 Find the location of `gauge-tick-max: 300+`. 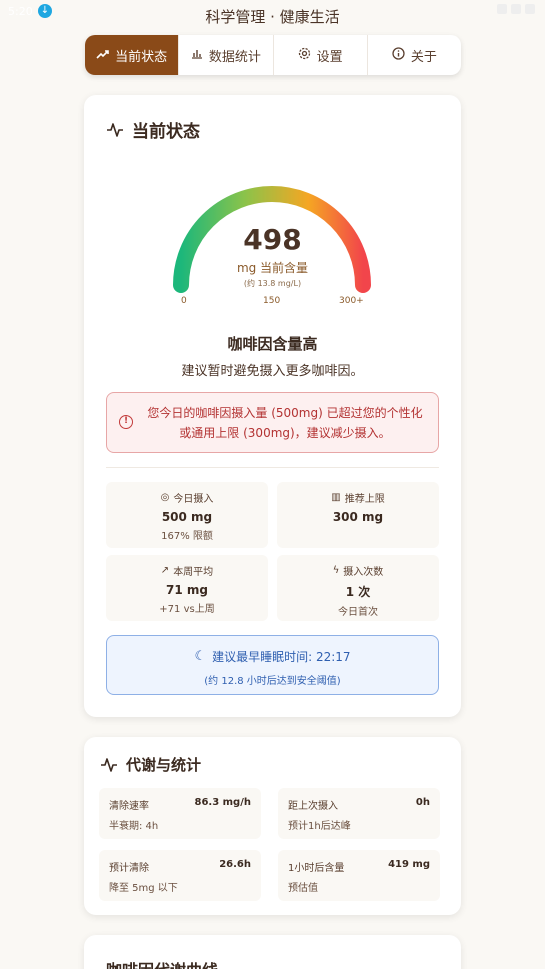

gauge-tick-max: 300+ is located at coordinates (351, 301).